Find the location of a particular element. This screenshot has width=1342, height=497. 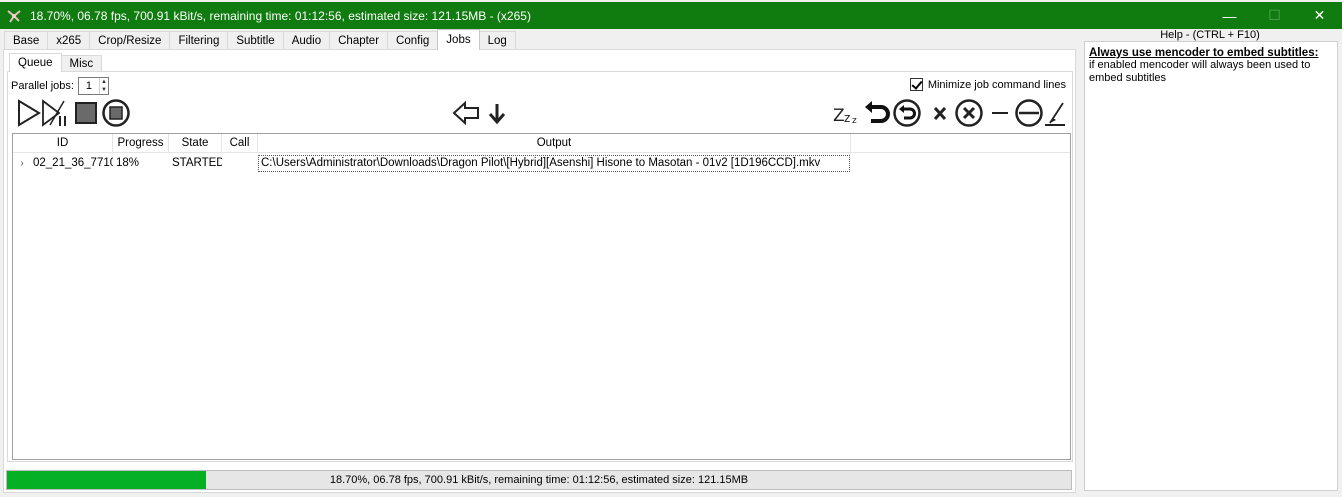

minus-icon is located at coordinates (1000, 113).